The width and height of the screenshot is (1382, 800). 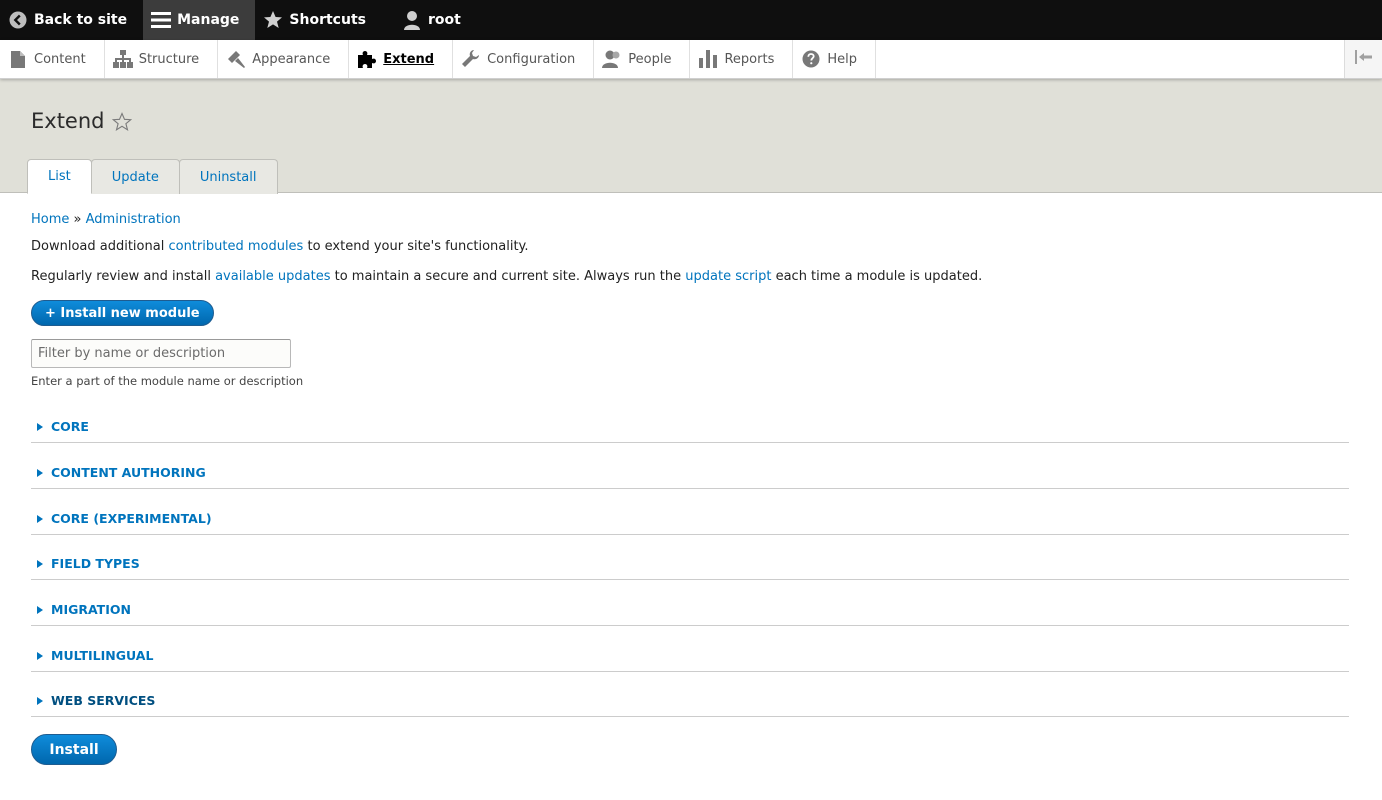 I want to click on package-summary: CONTENT AUTHORING, so click(x=121, y=472).